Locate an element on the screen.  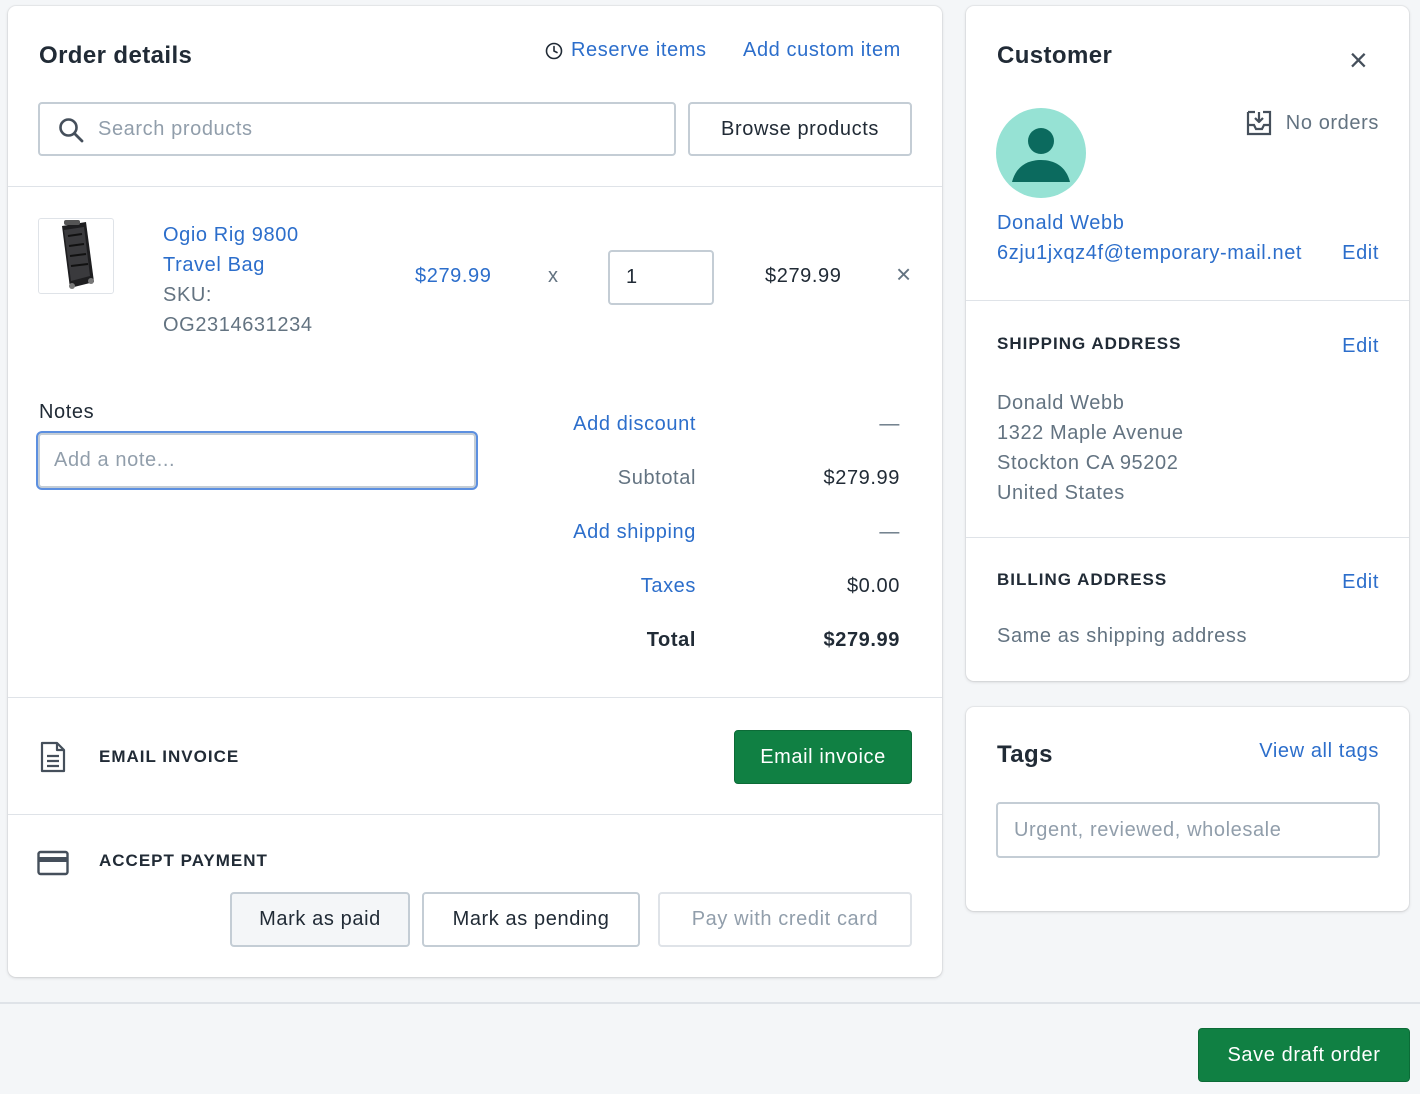
email-invoice-button: Email invoice is located at coordinates (823, 757).